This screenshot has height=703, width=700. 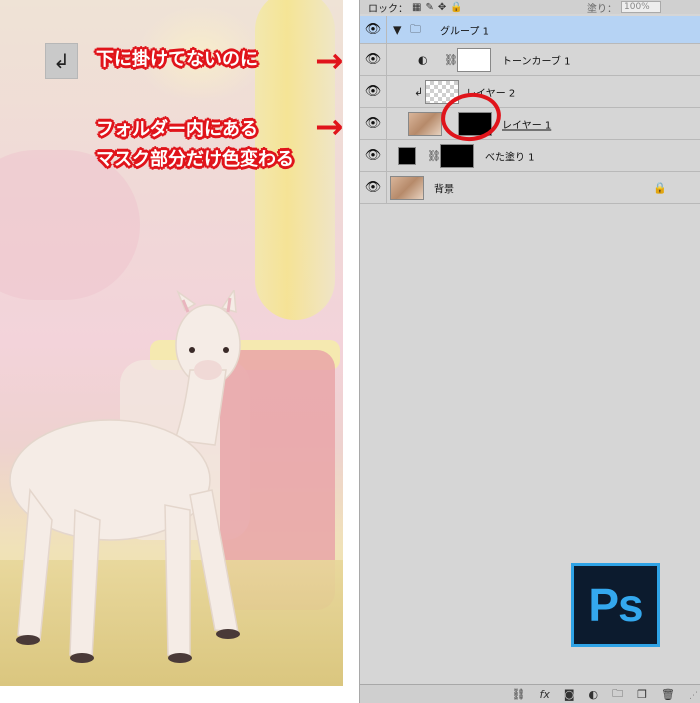 I want to click on clipping-arrow-icon: ↲, so click(x=419, y=91).